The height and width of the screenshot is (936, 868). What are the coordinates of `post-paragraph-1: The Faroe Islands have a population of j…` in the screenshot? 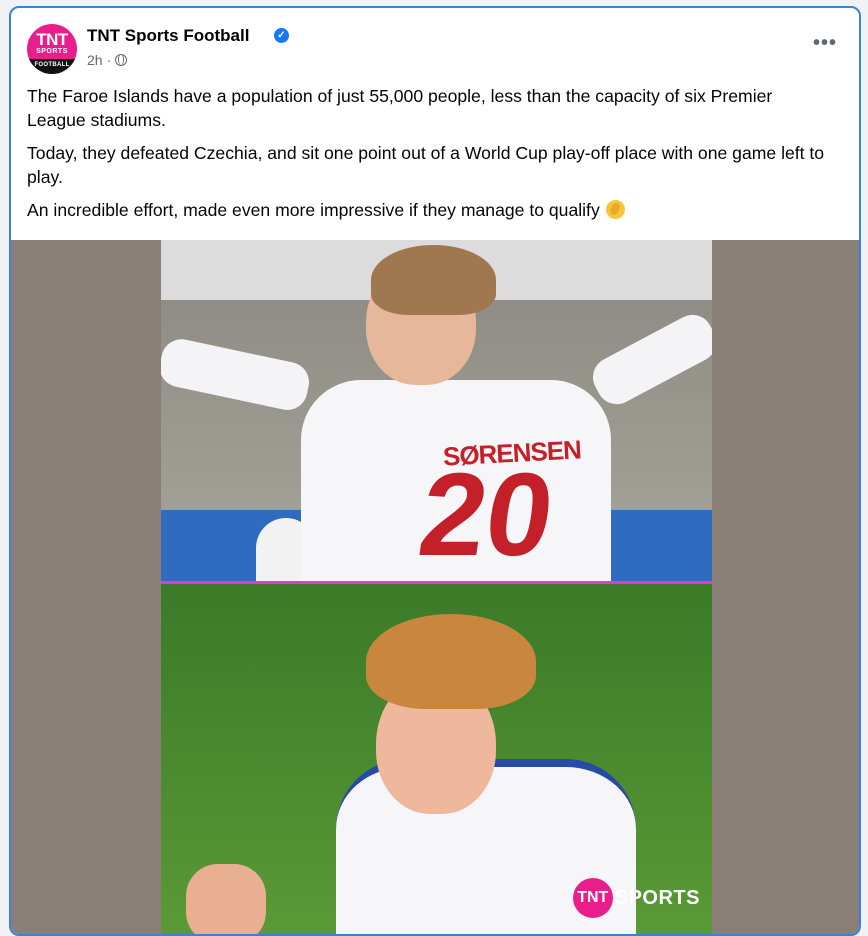 It's located at (400, 108).